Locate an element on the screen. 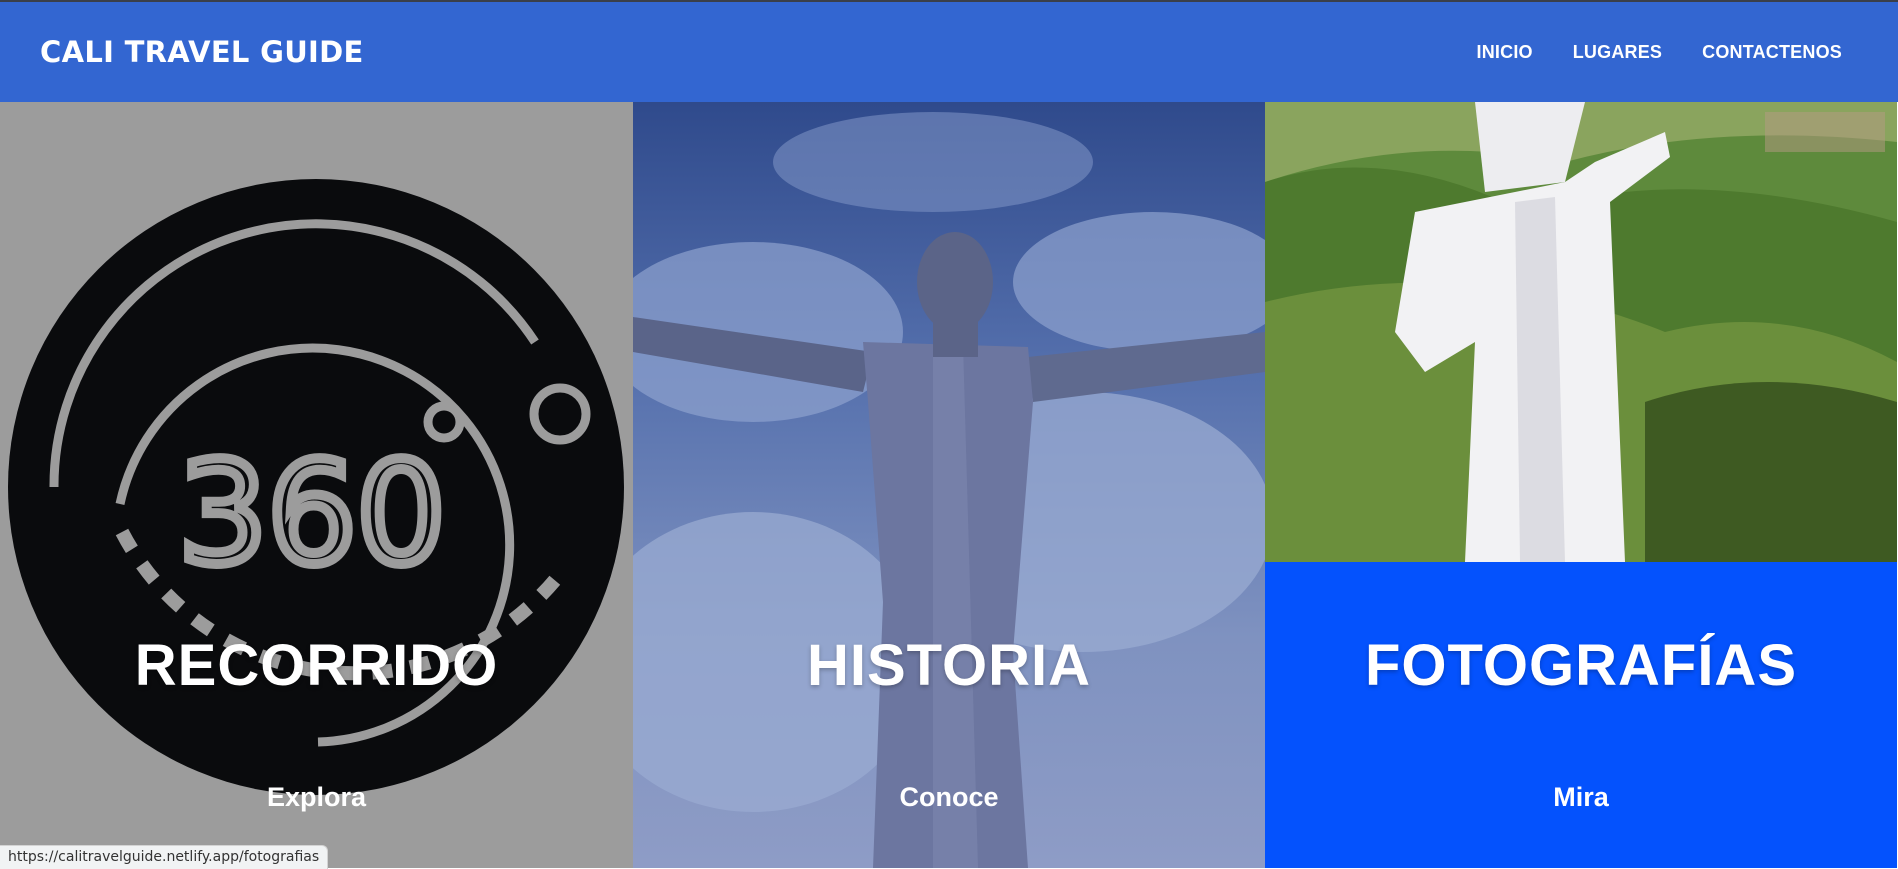  panel-subtitle-conoce: Conoce is located at coordinates (949, 797).